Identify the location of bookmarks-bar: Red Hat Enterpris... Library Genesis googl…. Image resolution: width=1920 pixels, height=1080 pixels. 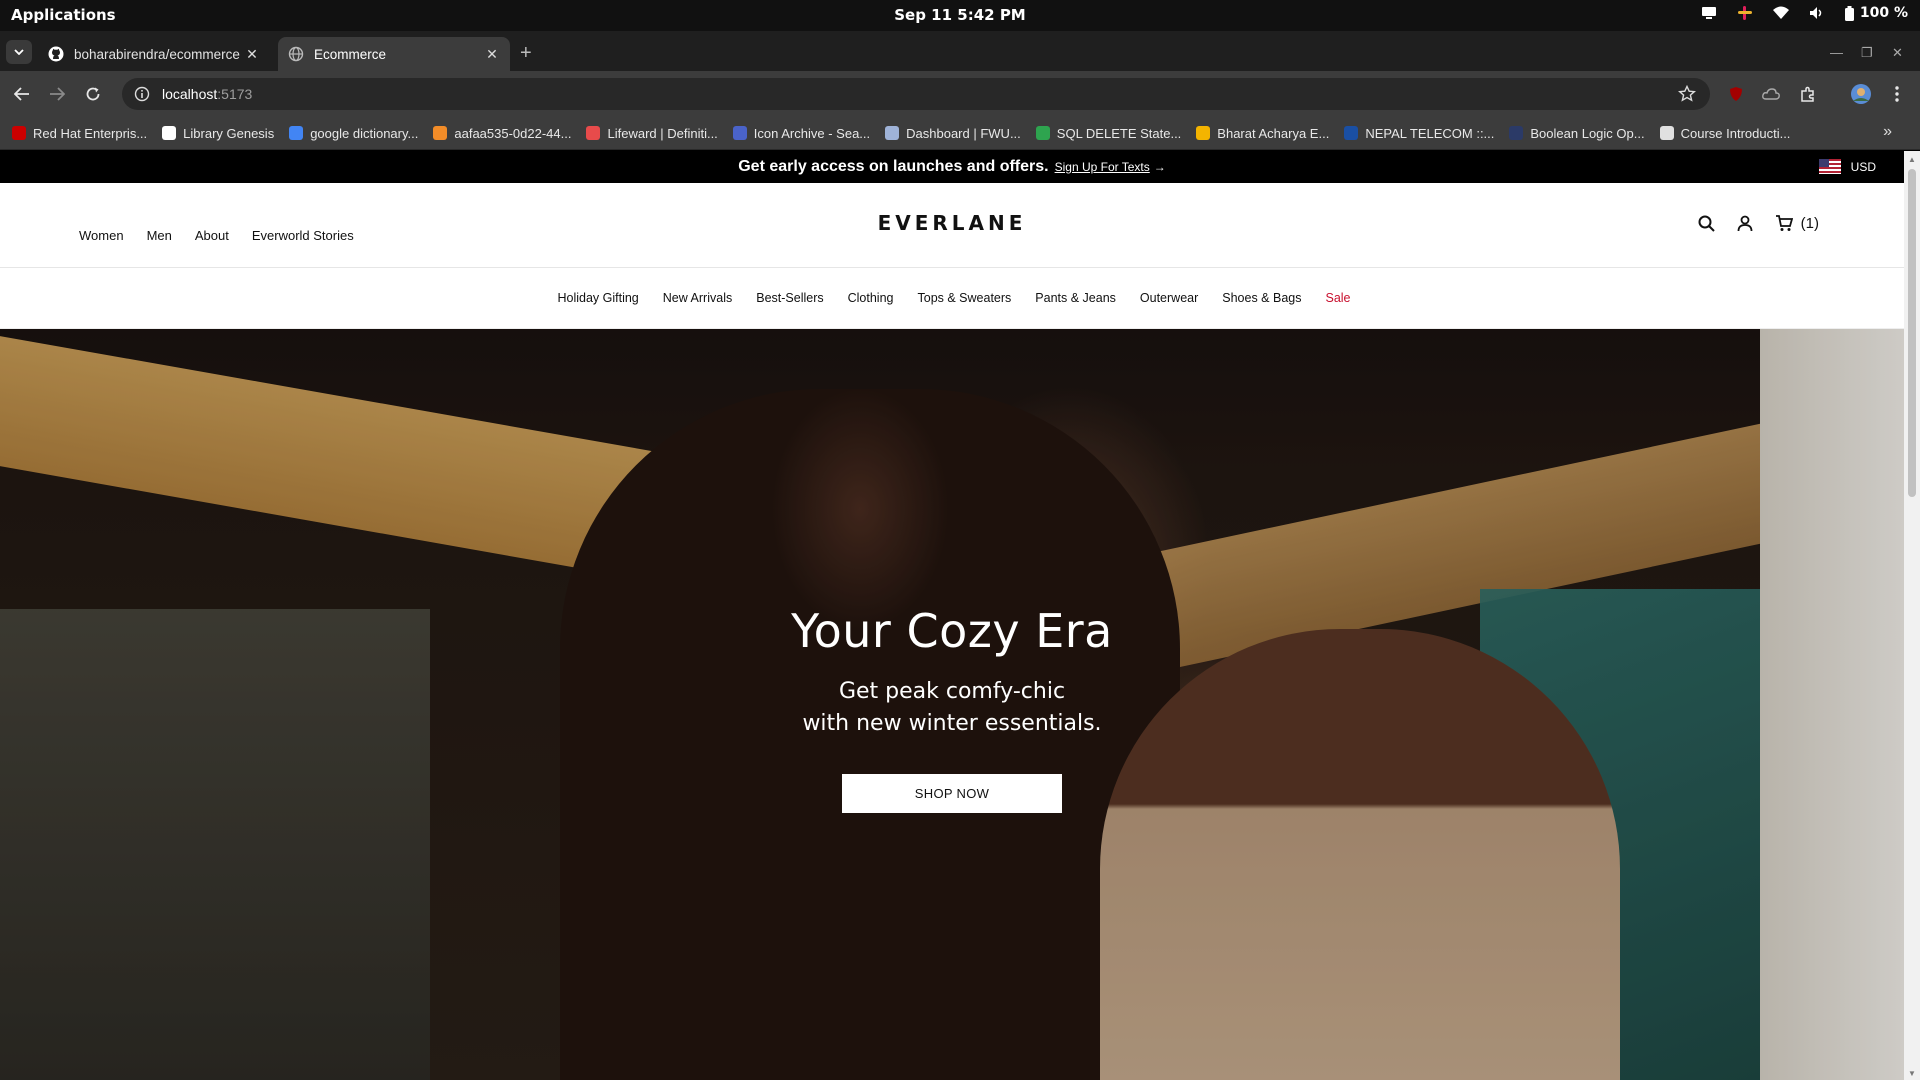
(960, 133).